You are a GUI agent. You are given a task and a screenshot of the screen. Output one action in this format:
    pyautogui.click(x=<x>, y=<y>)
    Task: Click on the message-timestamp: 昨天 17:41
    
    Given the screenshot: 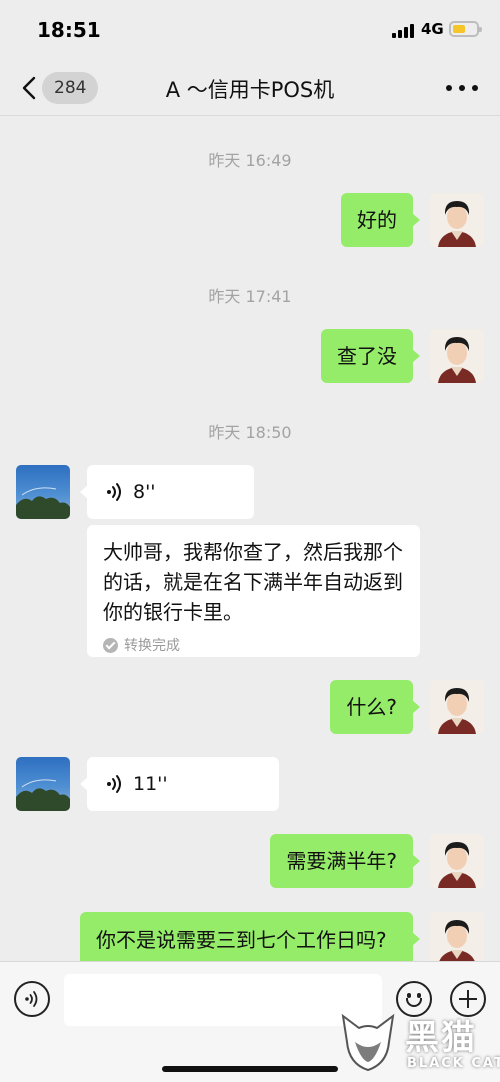 What is the action you would take?
    pyautogui.click(x=250, y=296)
    